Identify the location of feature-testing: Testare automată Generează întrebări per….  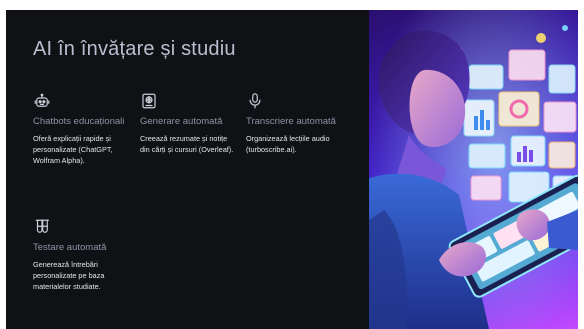
(83, 255).